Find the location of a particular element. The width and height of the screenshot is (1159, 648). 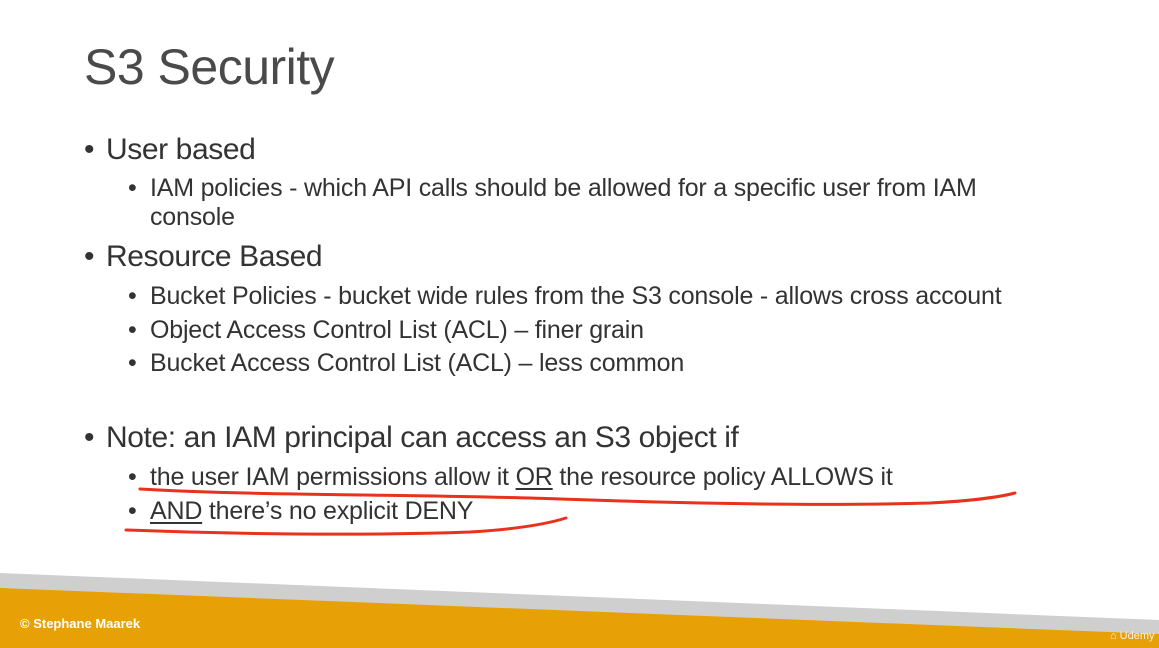

footer-banner is located at coordinates (579, 610).